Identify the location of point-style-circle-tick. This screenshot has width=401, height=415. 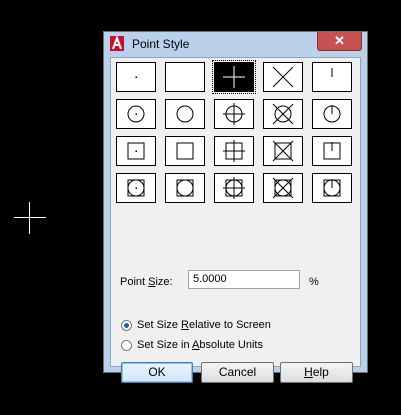
(332, 114).